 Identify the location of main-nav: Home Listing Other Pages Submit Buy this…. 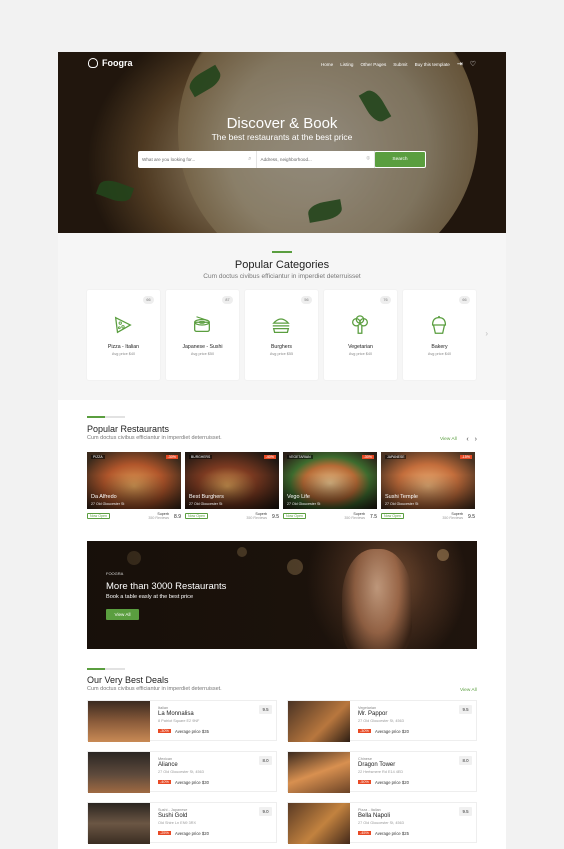
(398, 64).